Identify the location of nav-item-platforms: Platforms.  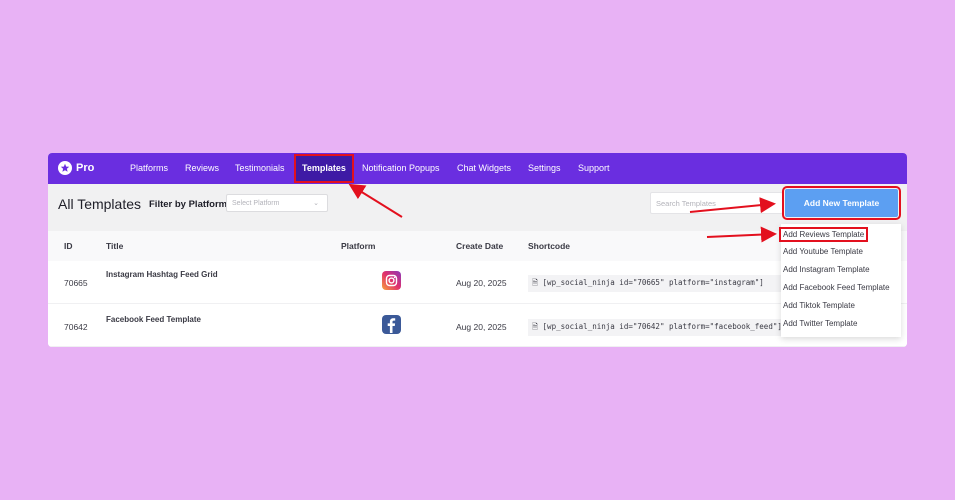
(149, 168).